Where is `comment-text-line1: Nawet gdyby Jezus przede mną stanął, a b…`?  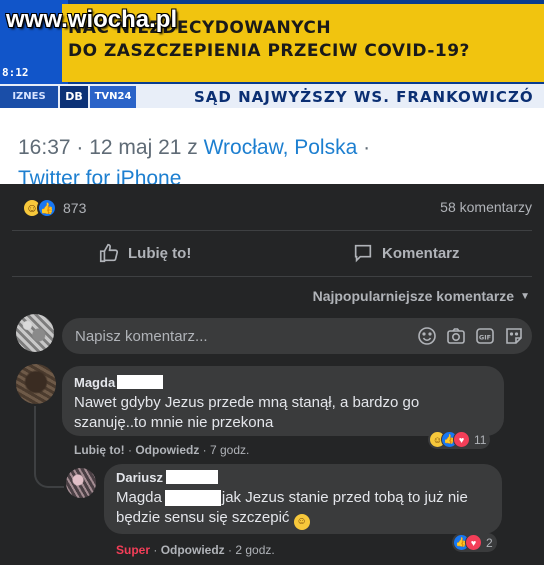 comment-text-line1: Nawet gdyby Jezus przede mną stanął, a b… is located at coordinates (247, 402).